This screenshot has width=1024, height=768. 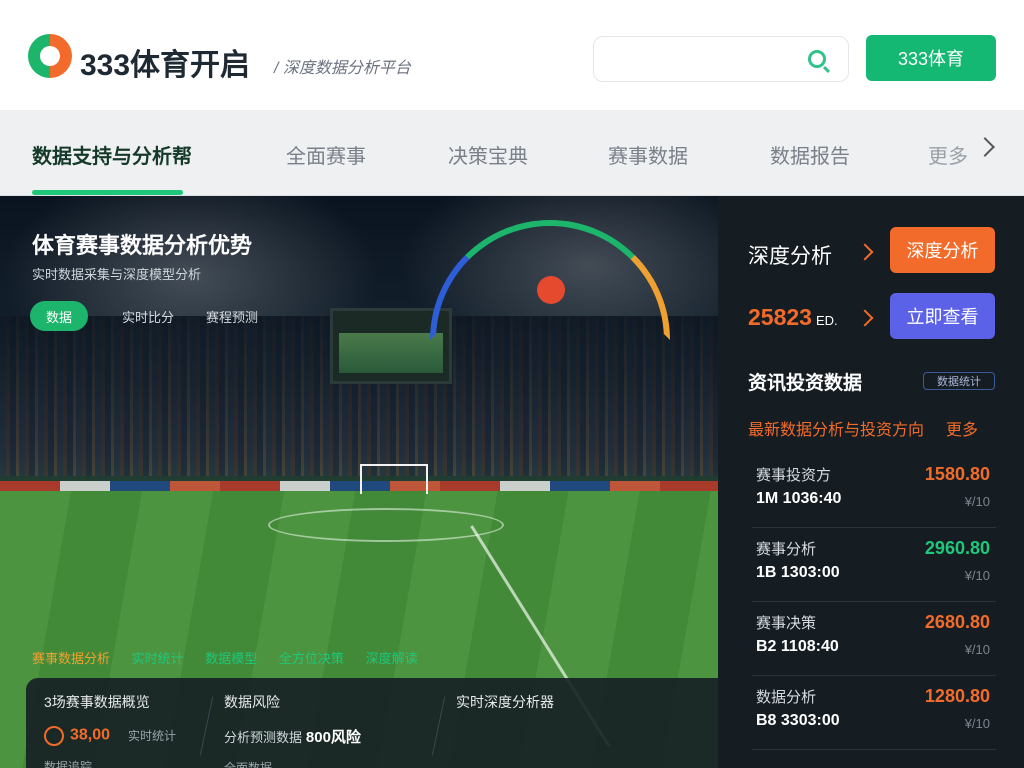 I want to click on info-risk-value: 800风险, so click(x=333, y=737).